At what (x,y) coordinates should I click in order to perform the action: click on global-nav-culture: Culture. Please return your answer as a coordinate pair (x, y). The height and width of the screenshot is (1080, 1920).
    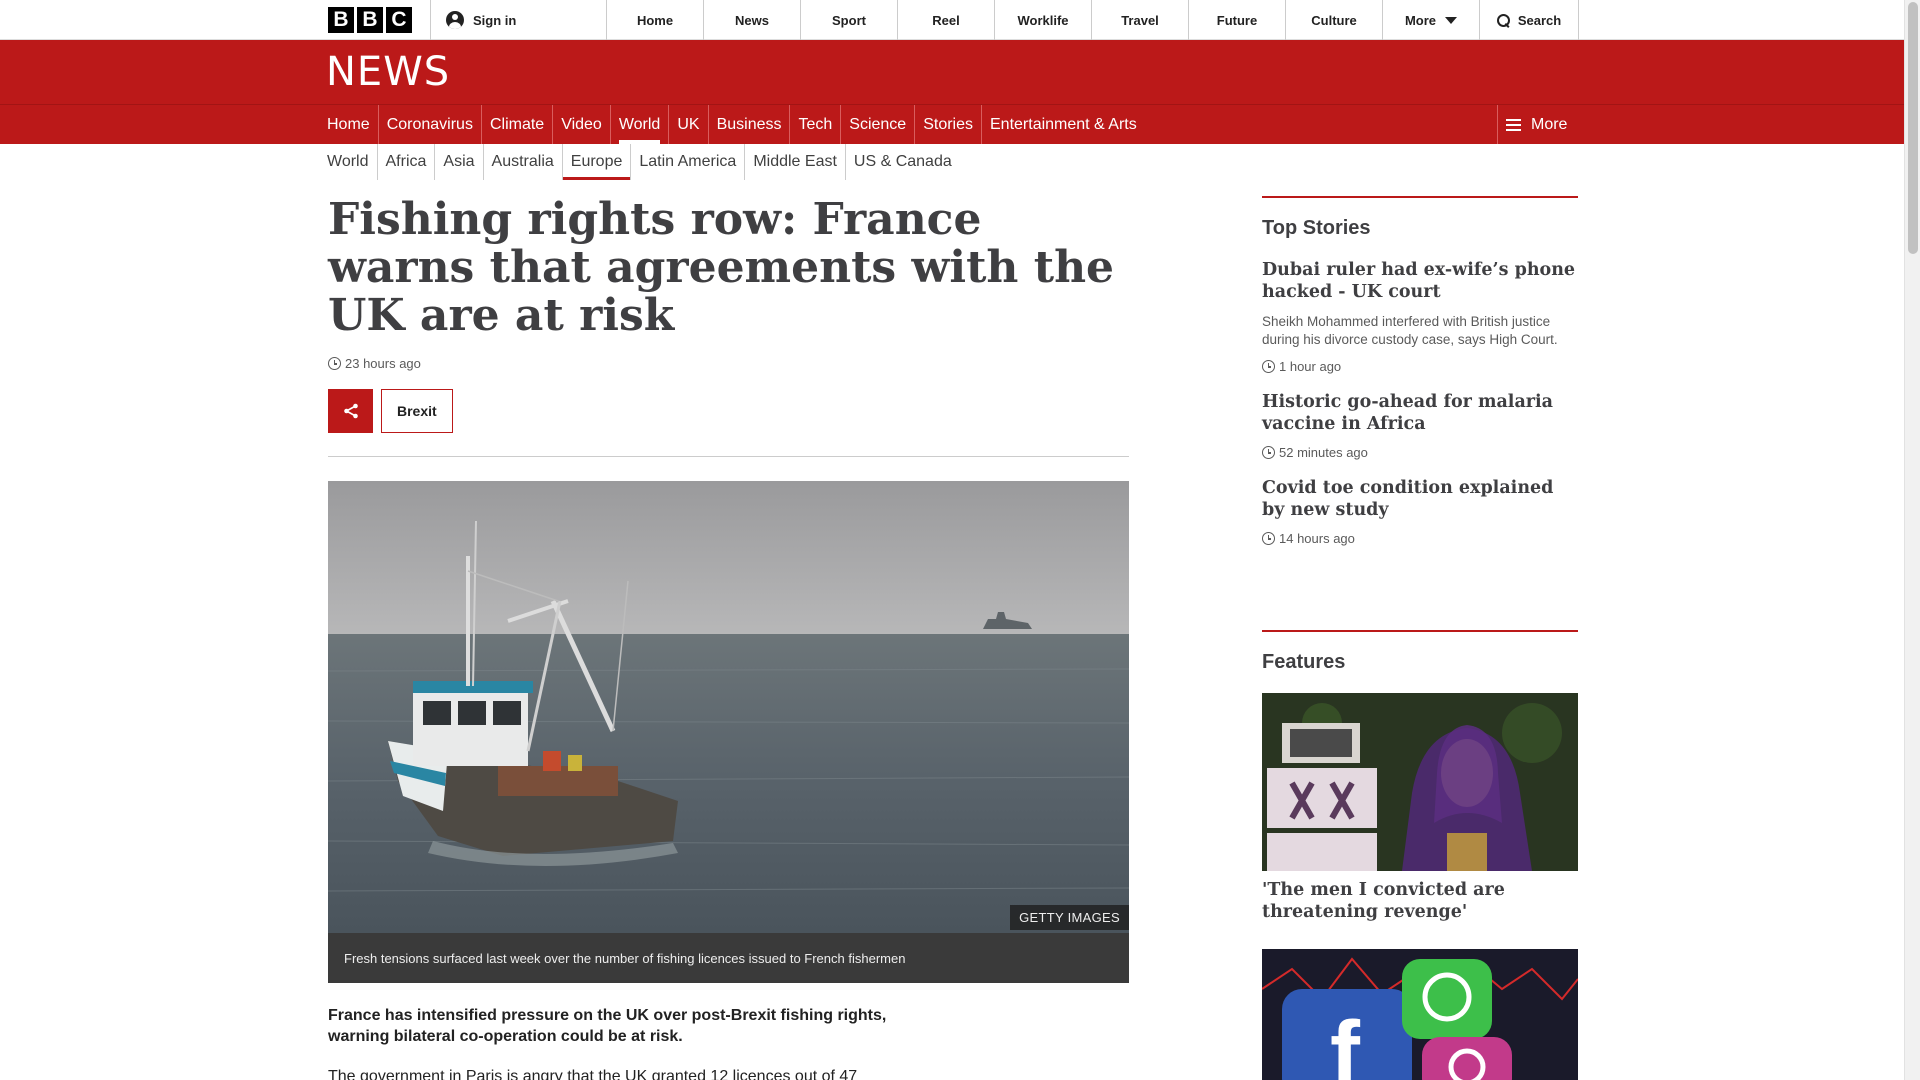
    Looking at the image, I should click on (1334, 20).